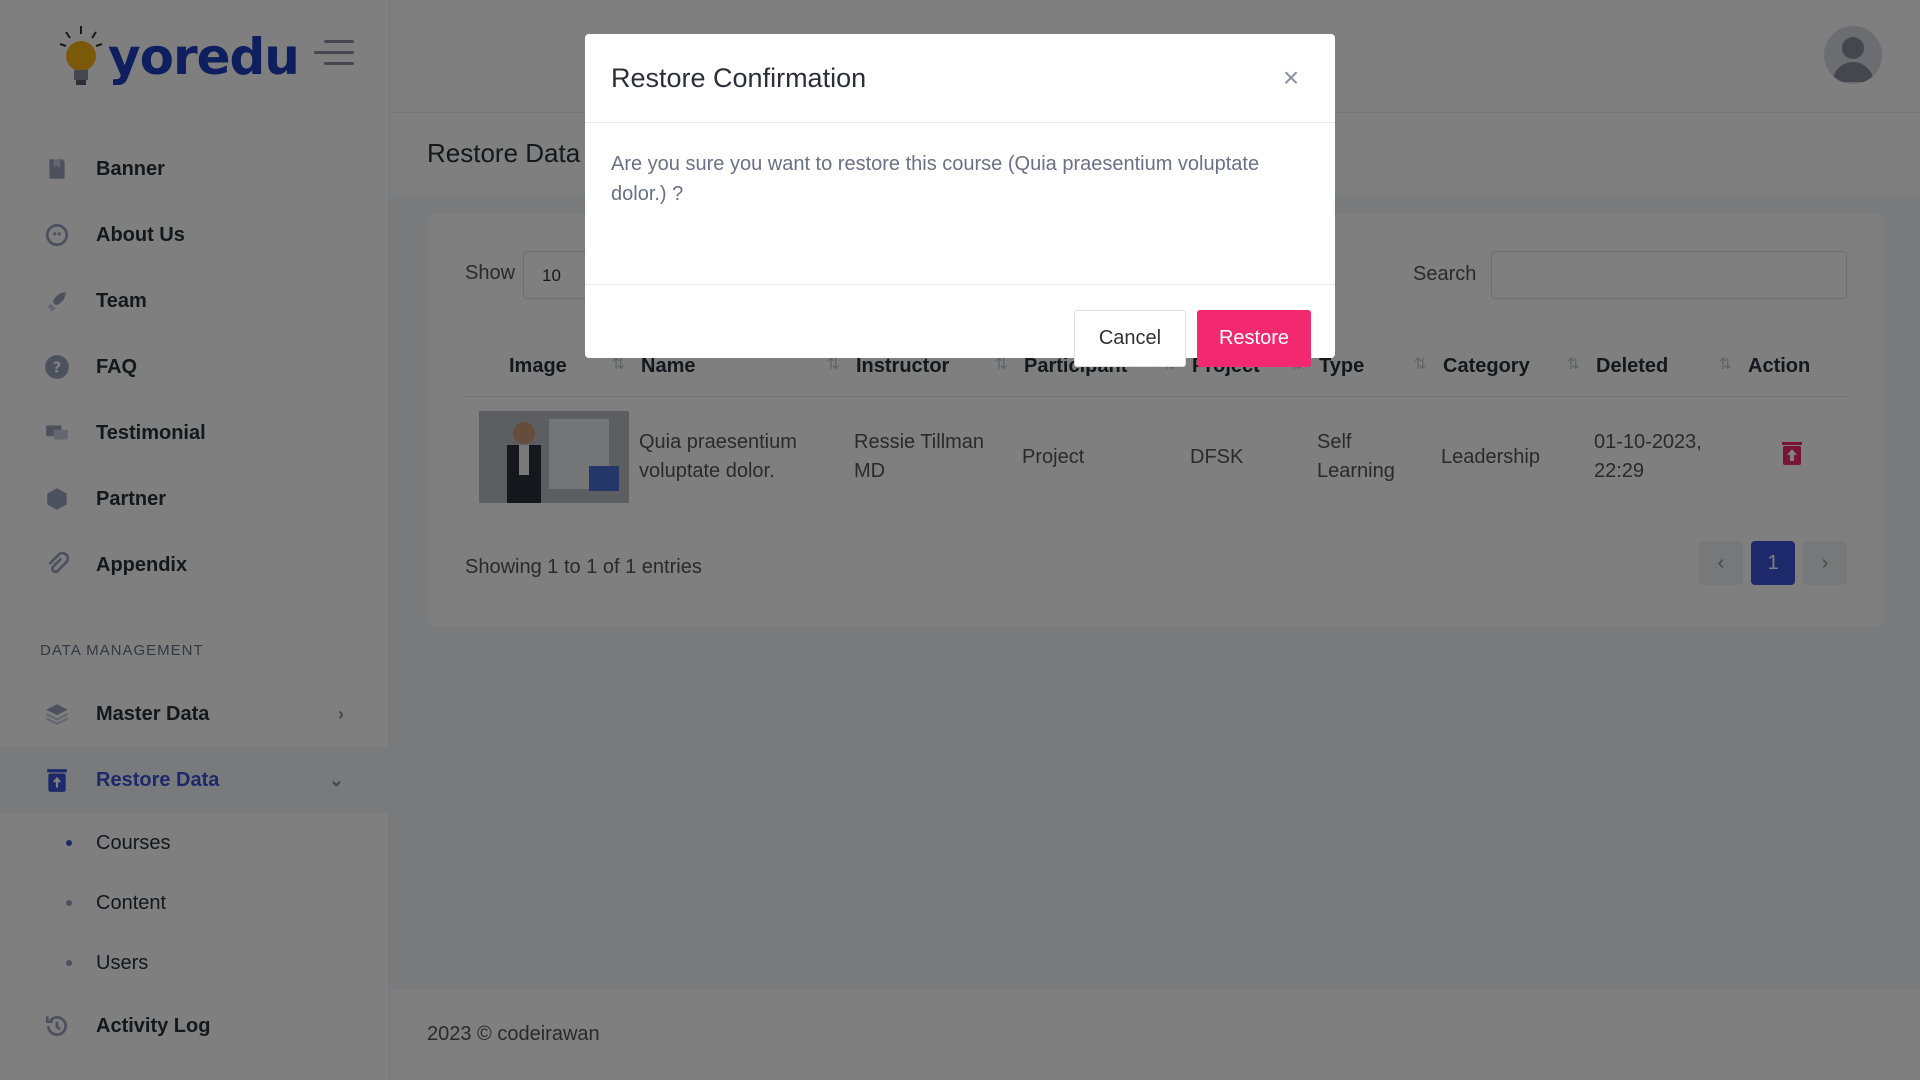 This screenshot has height=1080, width=1920. What do you see at coordinates (960, 78) in the screenshot?
I see `modal-header: Restore Confirmation ×` at bounding box center [960, 78].